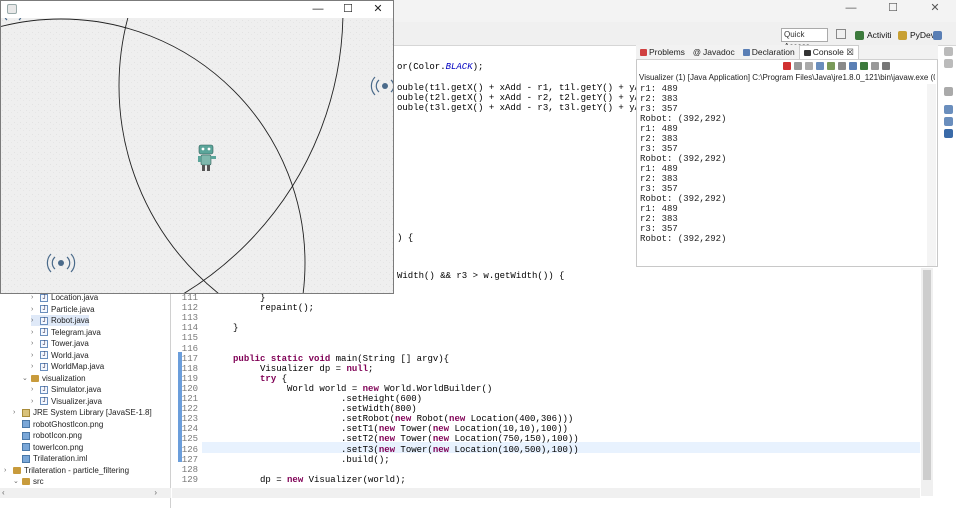 This screenshot has height=508, width=956. Describe the element at coordinates (67, 366) in the screenshot. I see `tree-item: › J WorldMap.java` at that location.